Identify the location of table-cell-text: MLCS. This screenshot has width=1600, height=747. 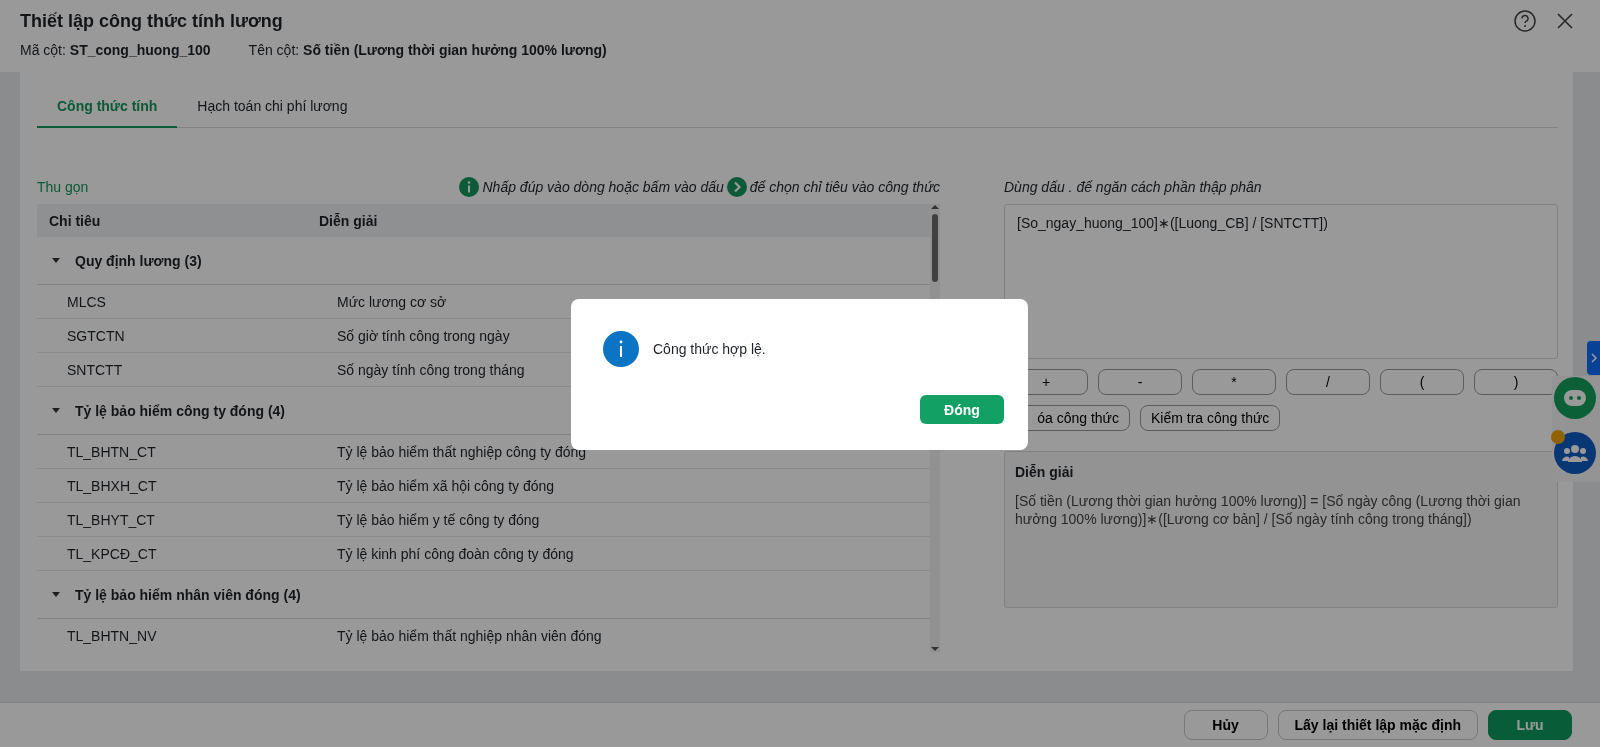
(86, 301).